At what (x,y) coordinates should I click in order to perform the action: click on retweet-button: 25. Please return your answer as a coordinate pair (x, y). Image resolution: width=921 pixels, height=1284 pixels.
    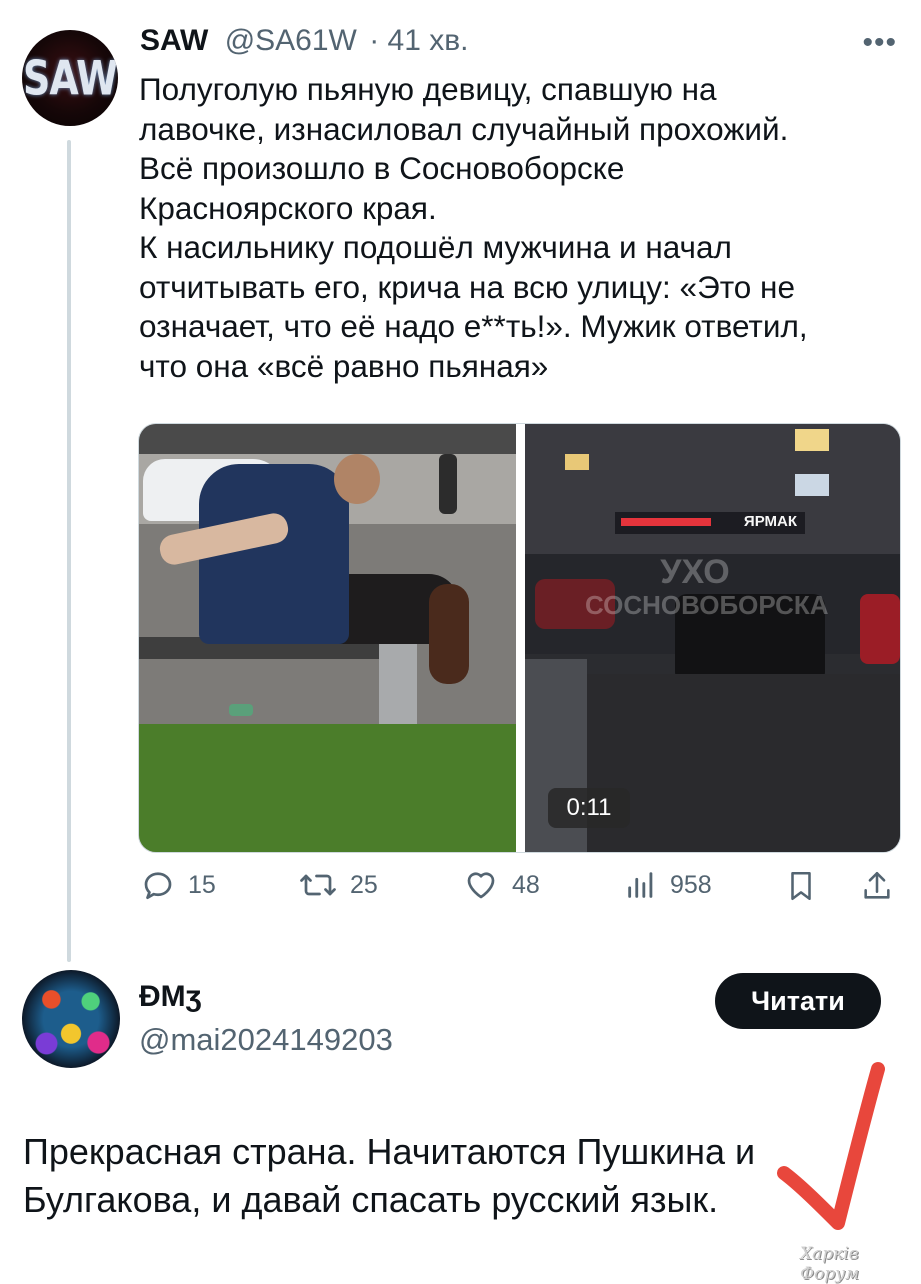
    Looking at the image, I should click on (338, 885).